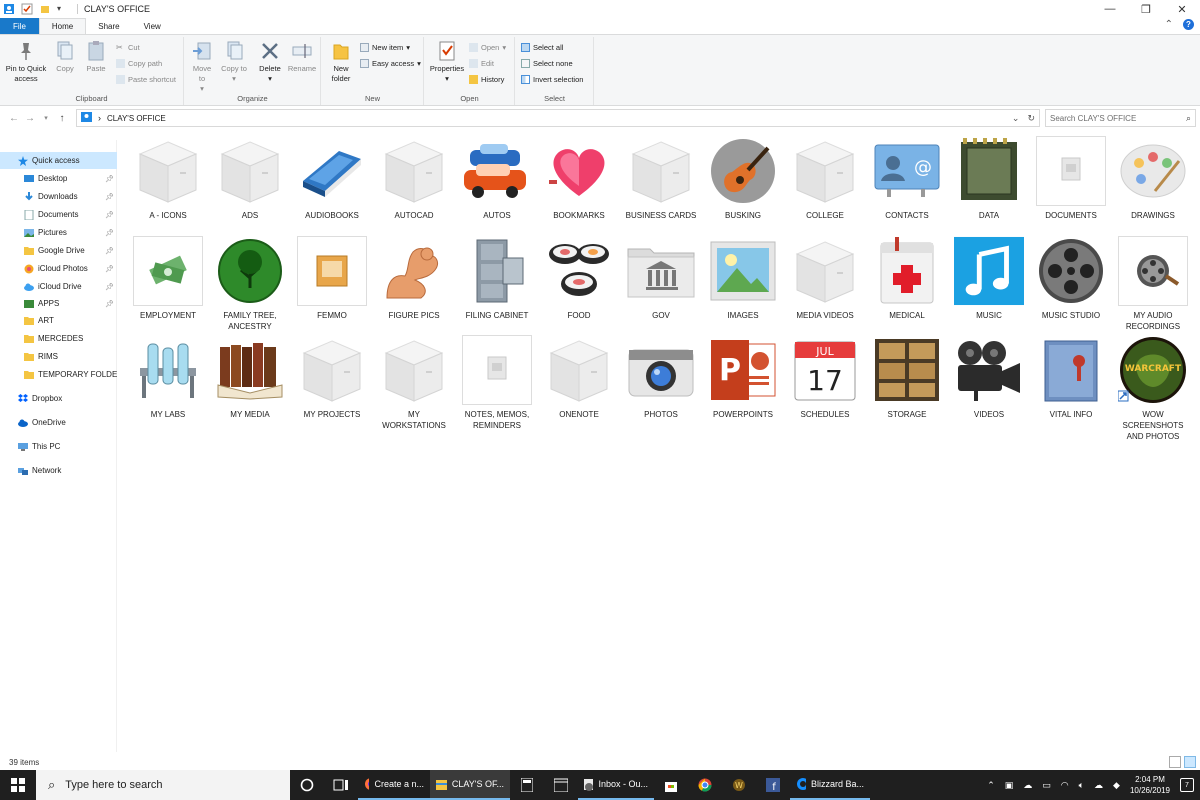 This screenshot has height=800, width=1200. What do you see at coordinates (773, 785) in the screenshot?
I see `facebook-icon: f` at bounding box center [773, 785].